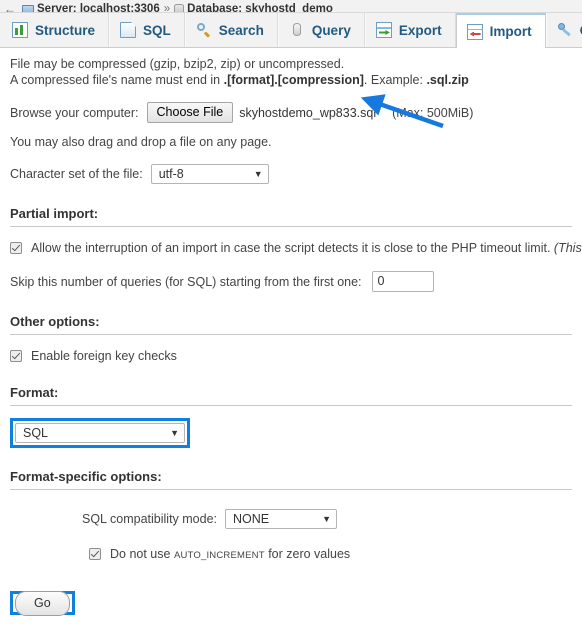 This screenshot has height=628, width=582. I want to click on database-icon, so click(179, 8).